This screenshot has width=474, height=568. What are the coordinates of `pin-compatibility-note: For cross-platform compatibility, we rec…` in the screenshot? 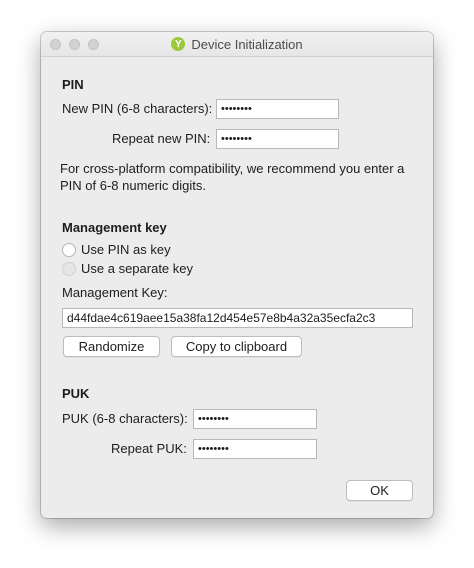 It's located at (232, 177).